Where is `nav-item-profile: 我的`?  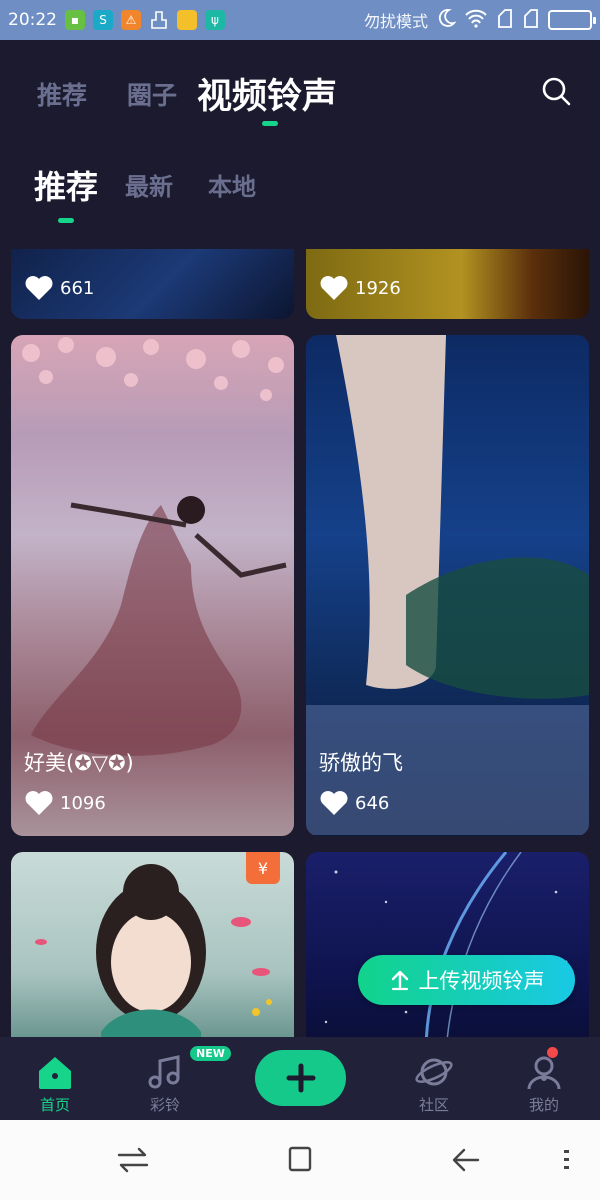
nav-item-profile: 我的 is located at coordinates (544, 1078).